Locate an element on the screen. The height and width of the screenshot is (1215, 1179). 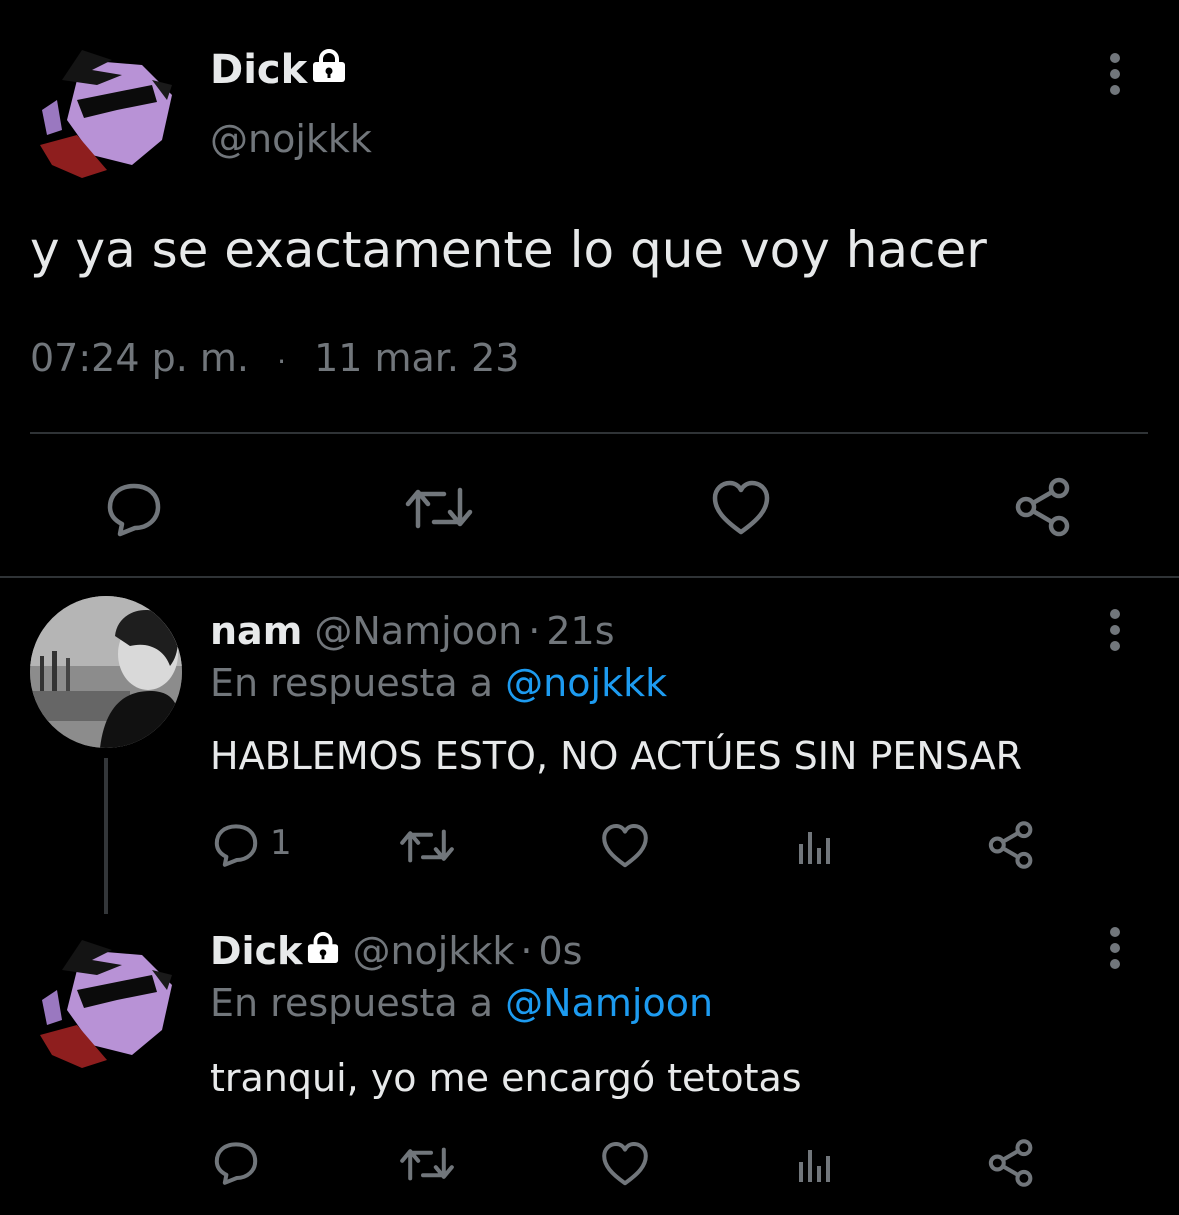
in-reply-handle-link: @nojkkk is located at coordinates (586, 683).